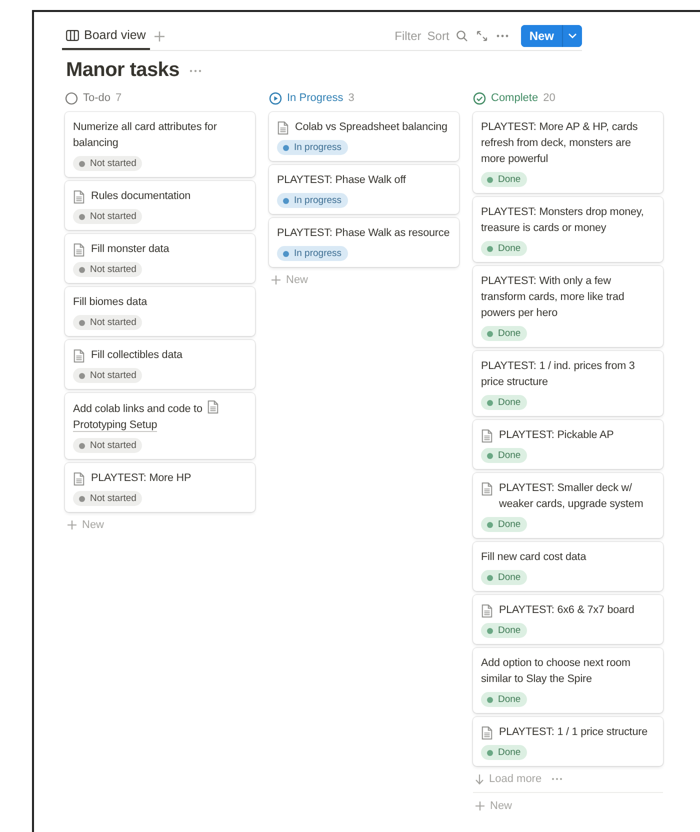 This screenshot has height=832, width=700. I want to click on card-title: Add colab links and code to Prototyping Setup, so click(160, 416).